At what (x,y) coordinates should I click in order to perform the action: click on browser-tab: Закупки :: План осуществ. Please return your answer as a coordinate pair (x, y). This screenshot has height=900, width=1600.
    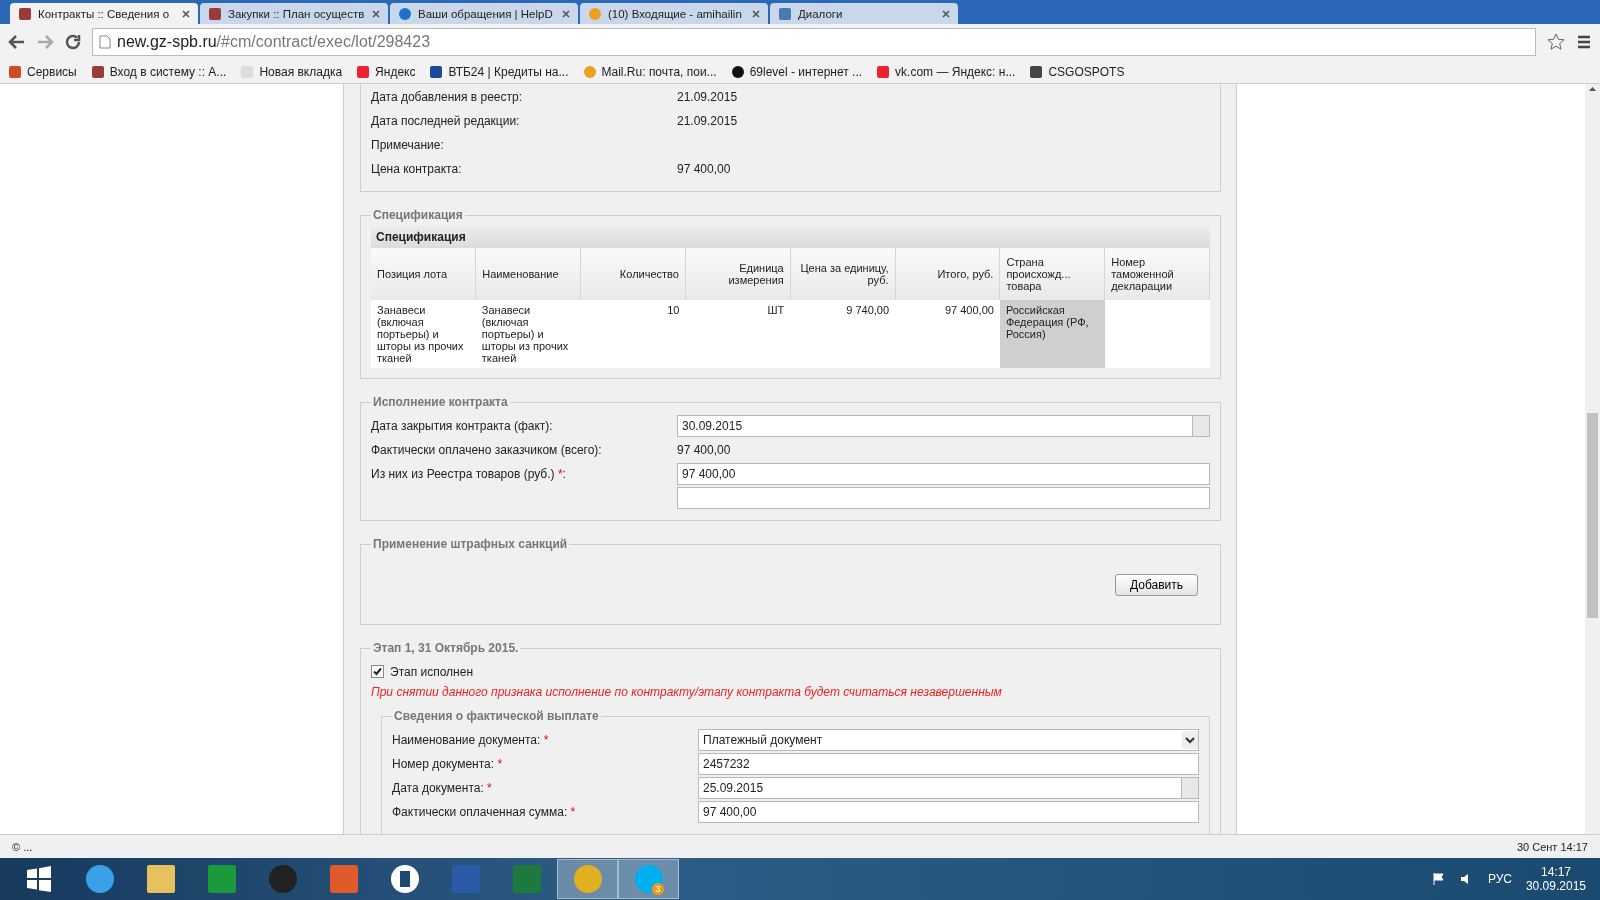
    Looking at the image, I should click on (294, 13).